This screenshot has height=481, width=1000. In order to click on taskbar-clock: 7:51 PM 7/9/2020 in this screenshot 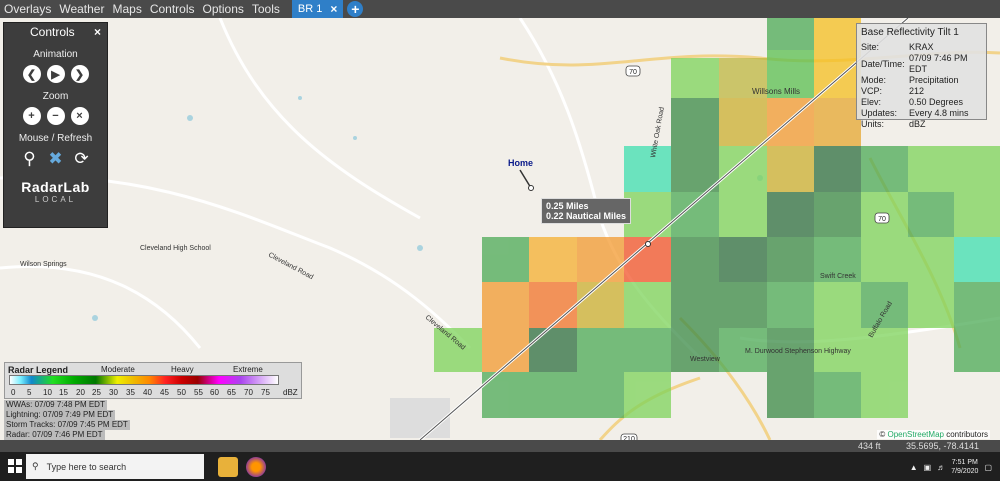, I will do `click(964, 467)`.